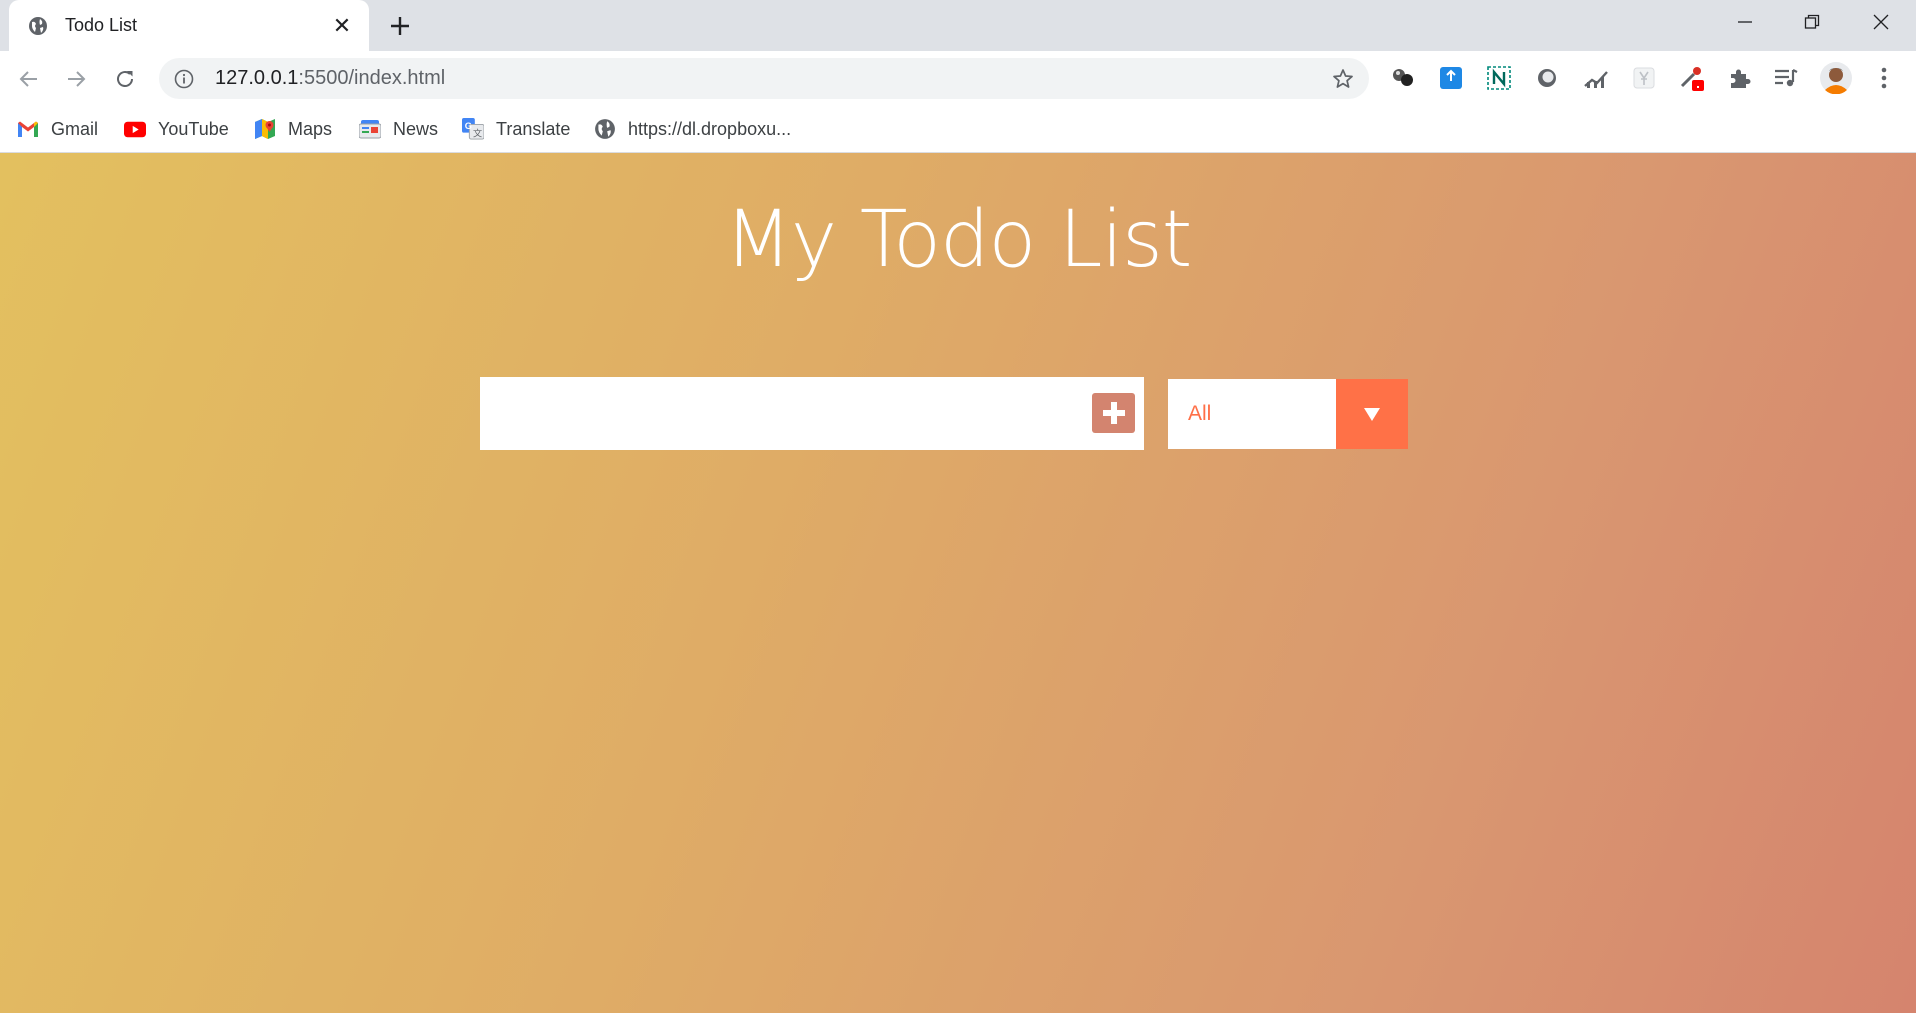 The image size is (1916, 1013). Describe the element at coordinates (1343, 79) in the screenshot. I see `bookmark-star-icon` at that location.